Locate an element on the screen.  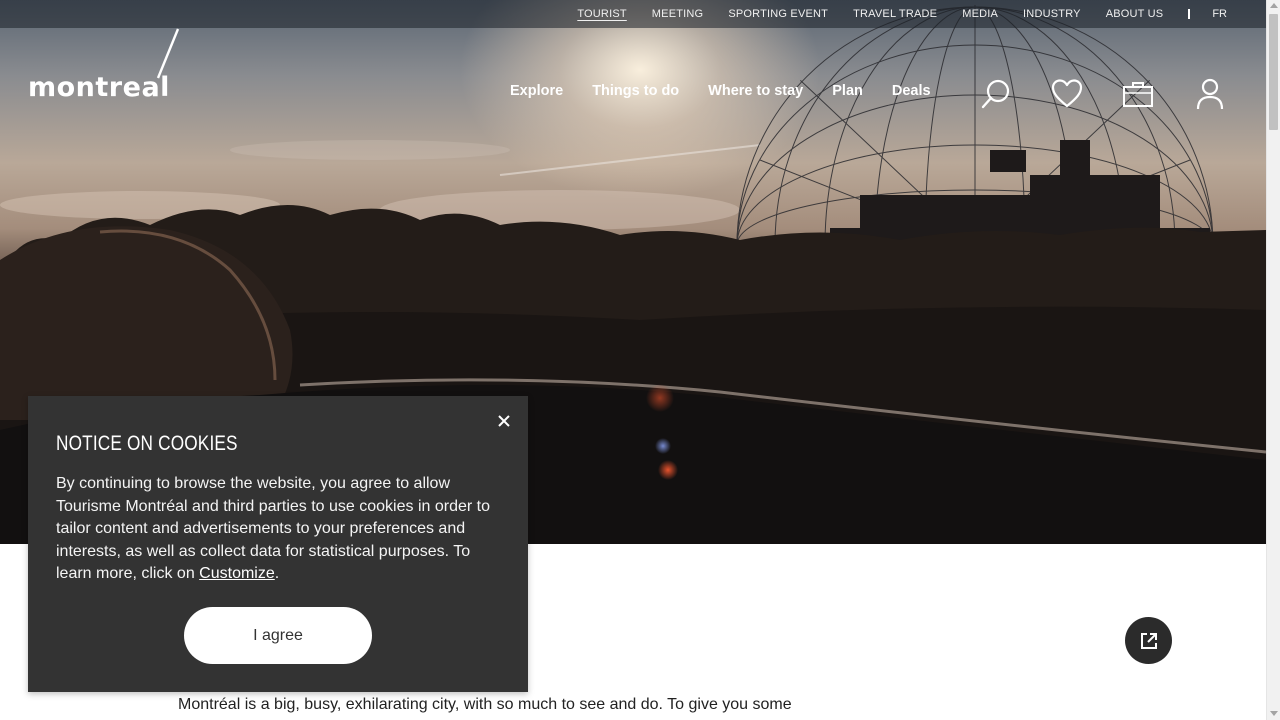
utility-link-industry: INDUSTRY is located at coordinates (1052, 14).